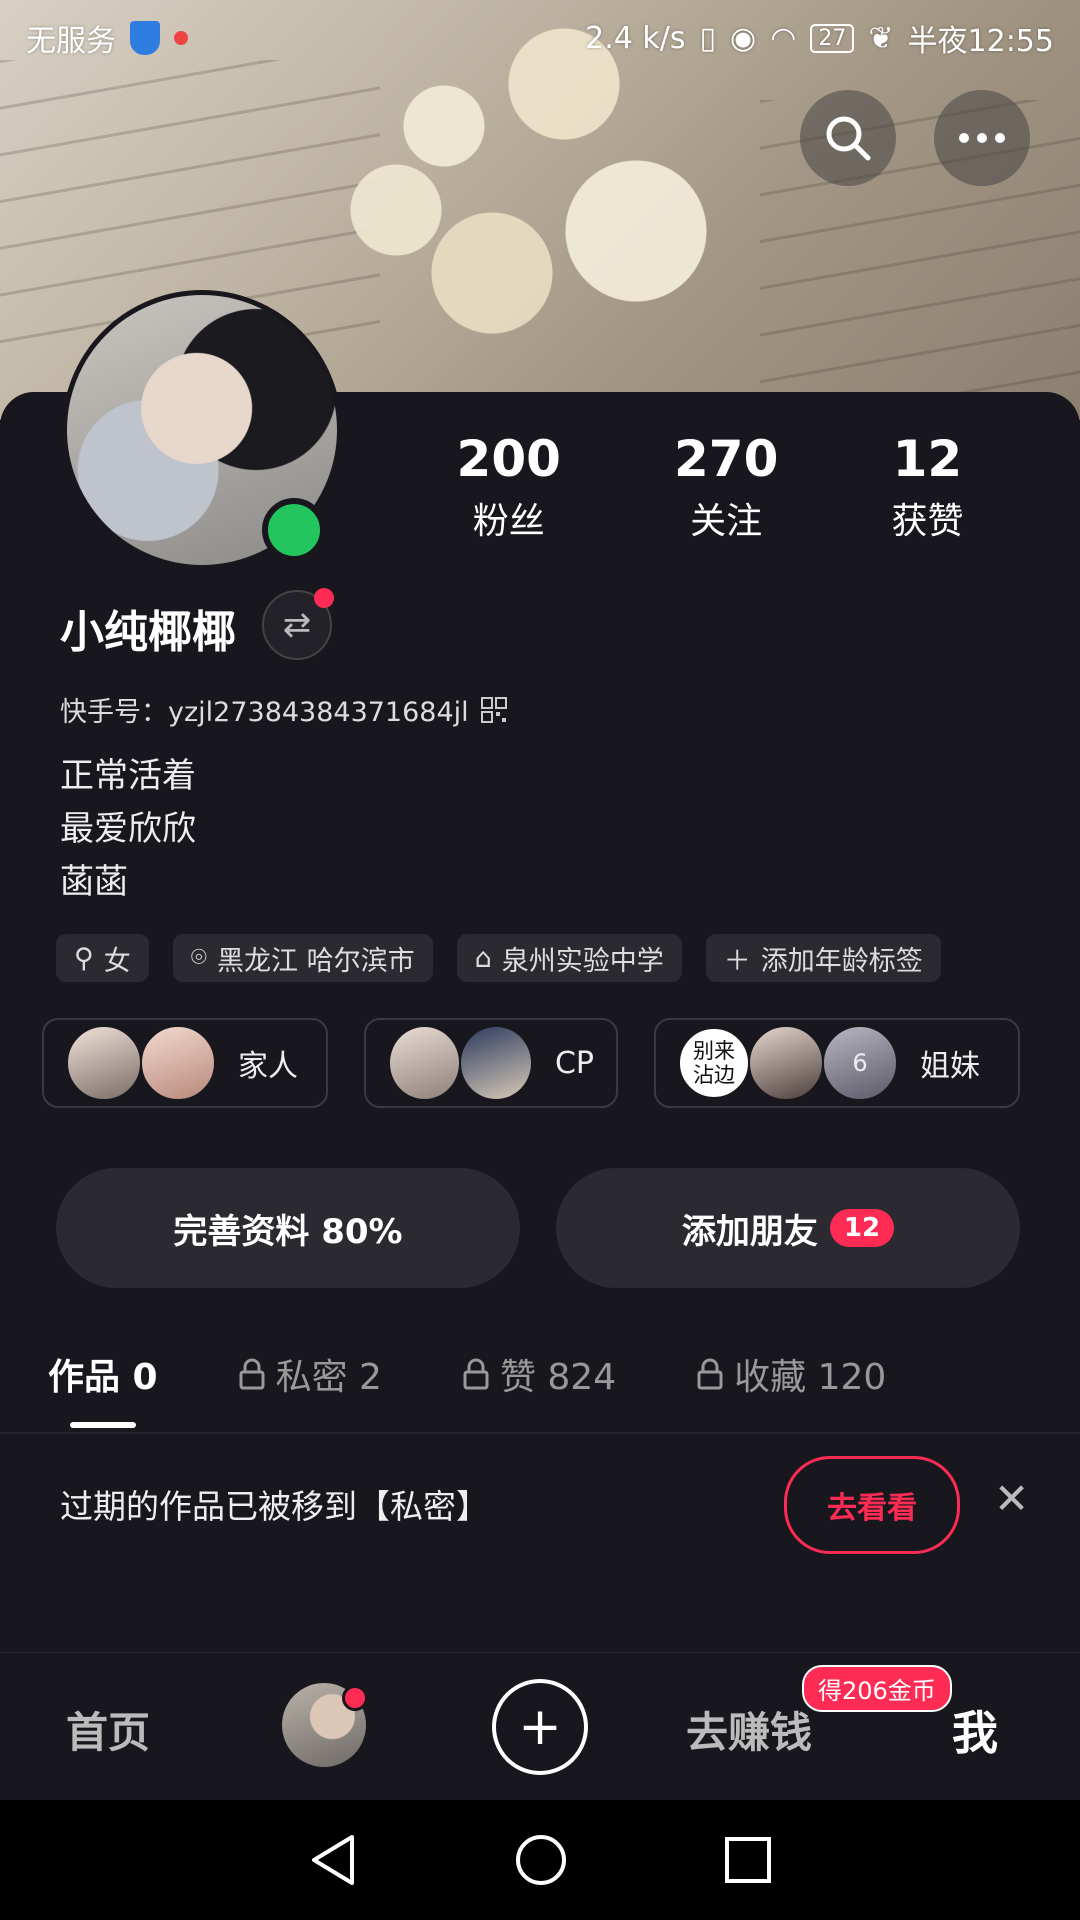 The height and width of the screenshot is (1920, 1080). I want to click on kuaishou-id: 快手号：yzjl27384384371684jl, so click(283, 709).